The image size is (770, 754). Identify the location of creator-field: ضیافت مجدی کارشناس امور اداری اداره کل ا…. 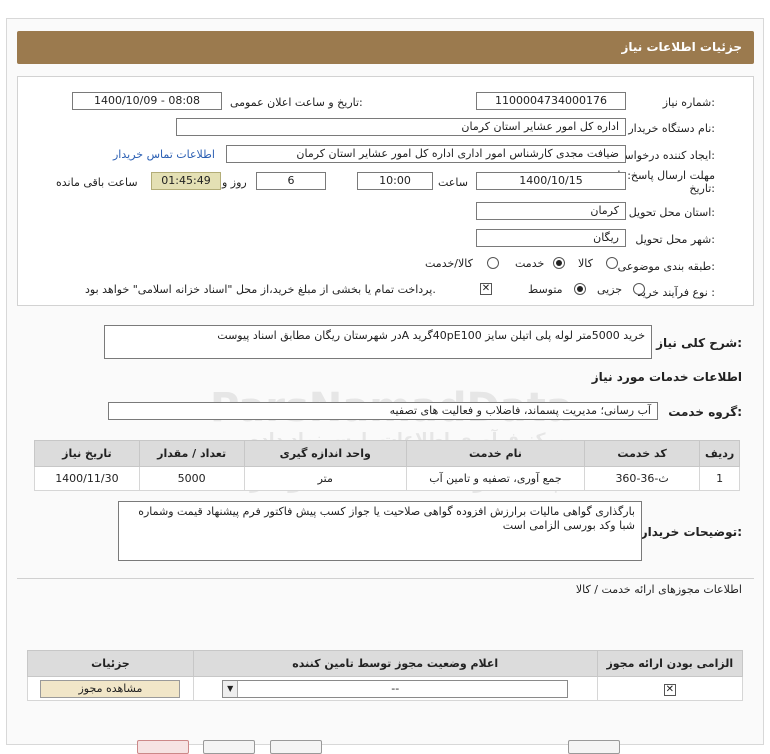
(426, 154).